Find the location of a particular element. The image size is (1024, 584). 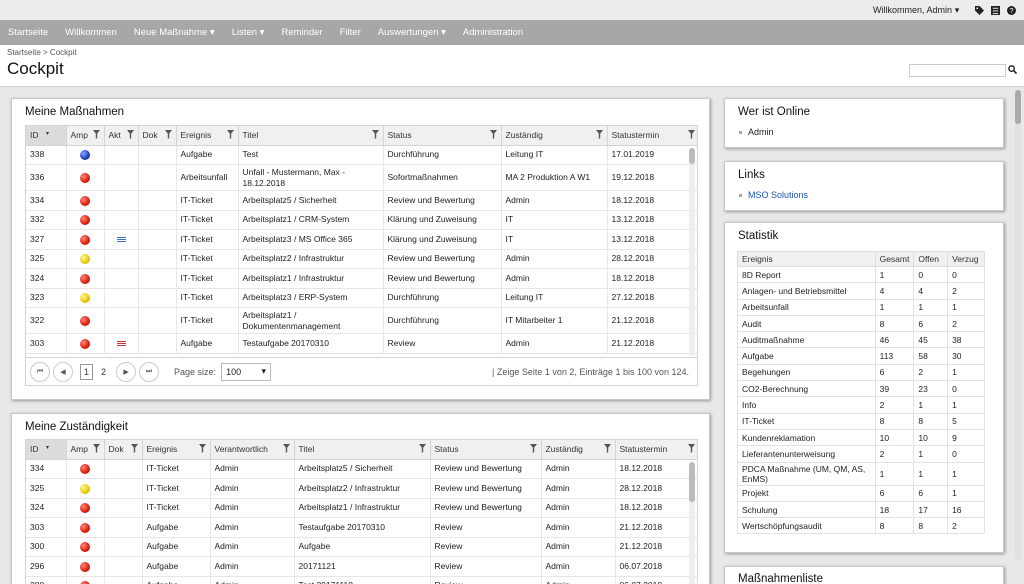

cell-id: 323 is located at coordinates (46, 298).